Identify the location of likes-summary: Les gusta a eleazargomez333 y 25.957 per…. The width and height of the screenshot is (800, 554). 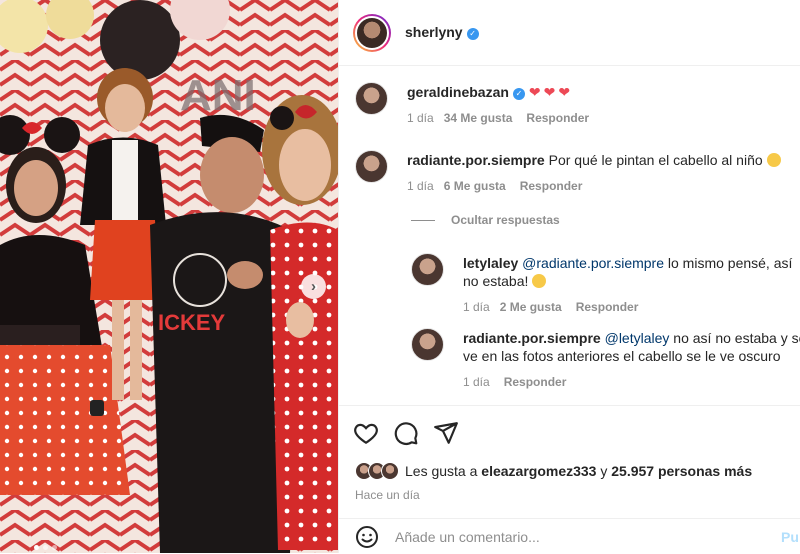
(553, 471).